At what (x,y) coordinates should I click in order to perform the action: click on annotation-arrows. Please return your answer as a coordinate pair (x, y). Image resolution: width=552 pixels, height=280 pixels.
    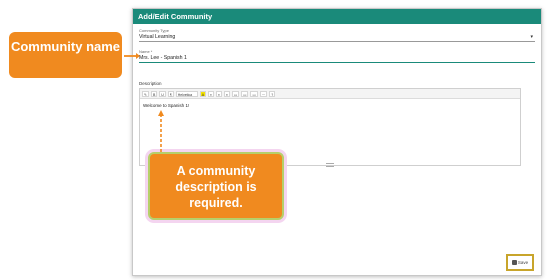
    Looking at the image, I should click on (144, 102).